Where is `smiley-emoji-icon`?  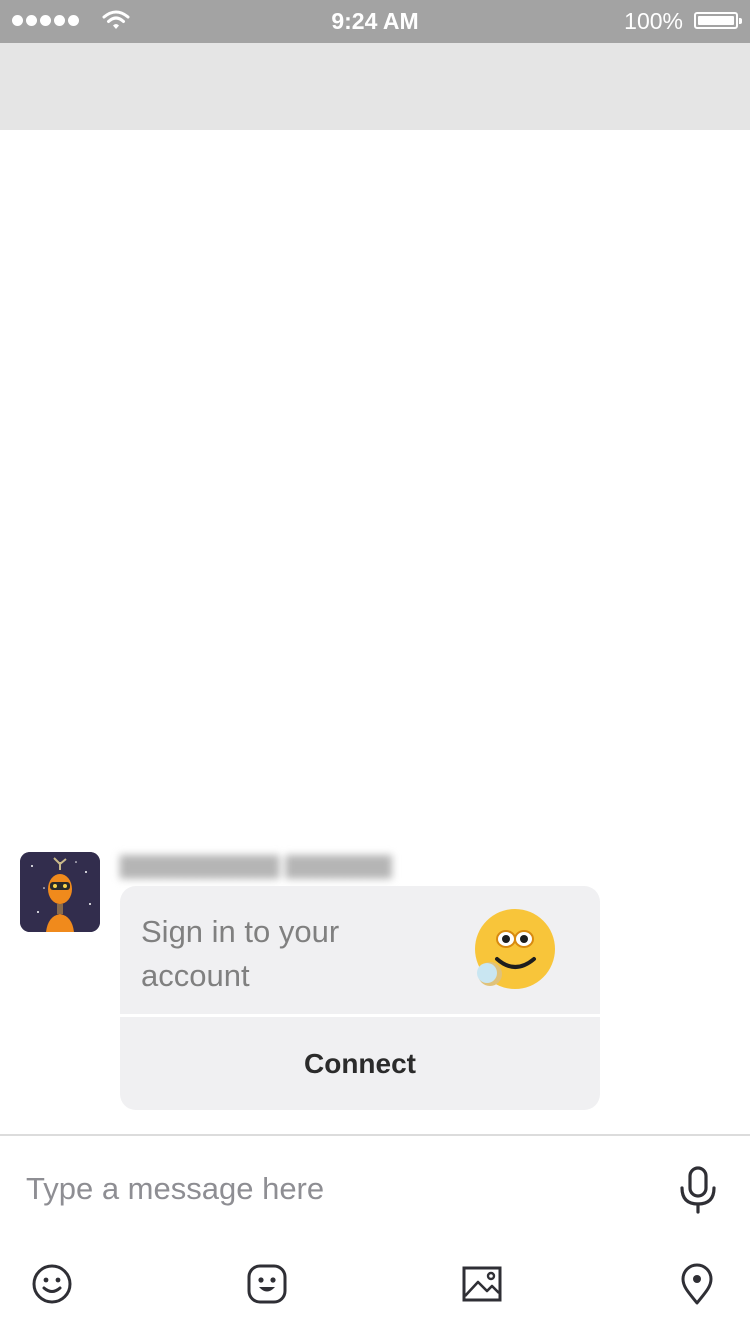 smiley-emoji-icon is located at coordinates (515, 949).